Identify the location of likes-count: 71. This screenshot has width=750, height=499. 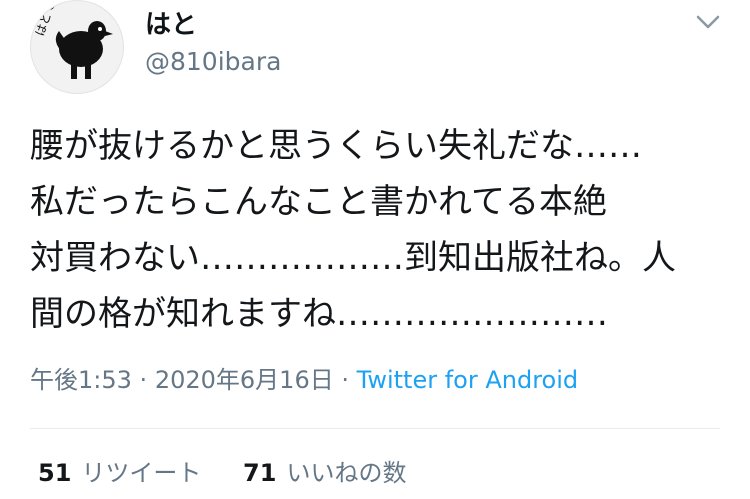
(260, 473).